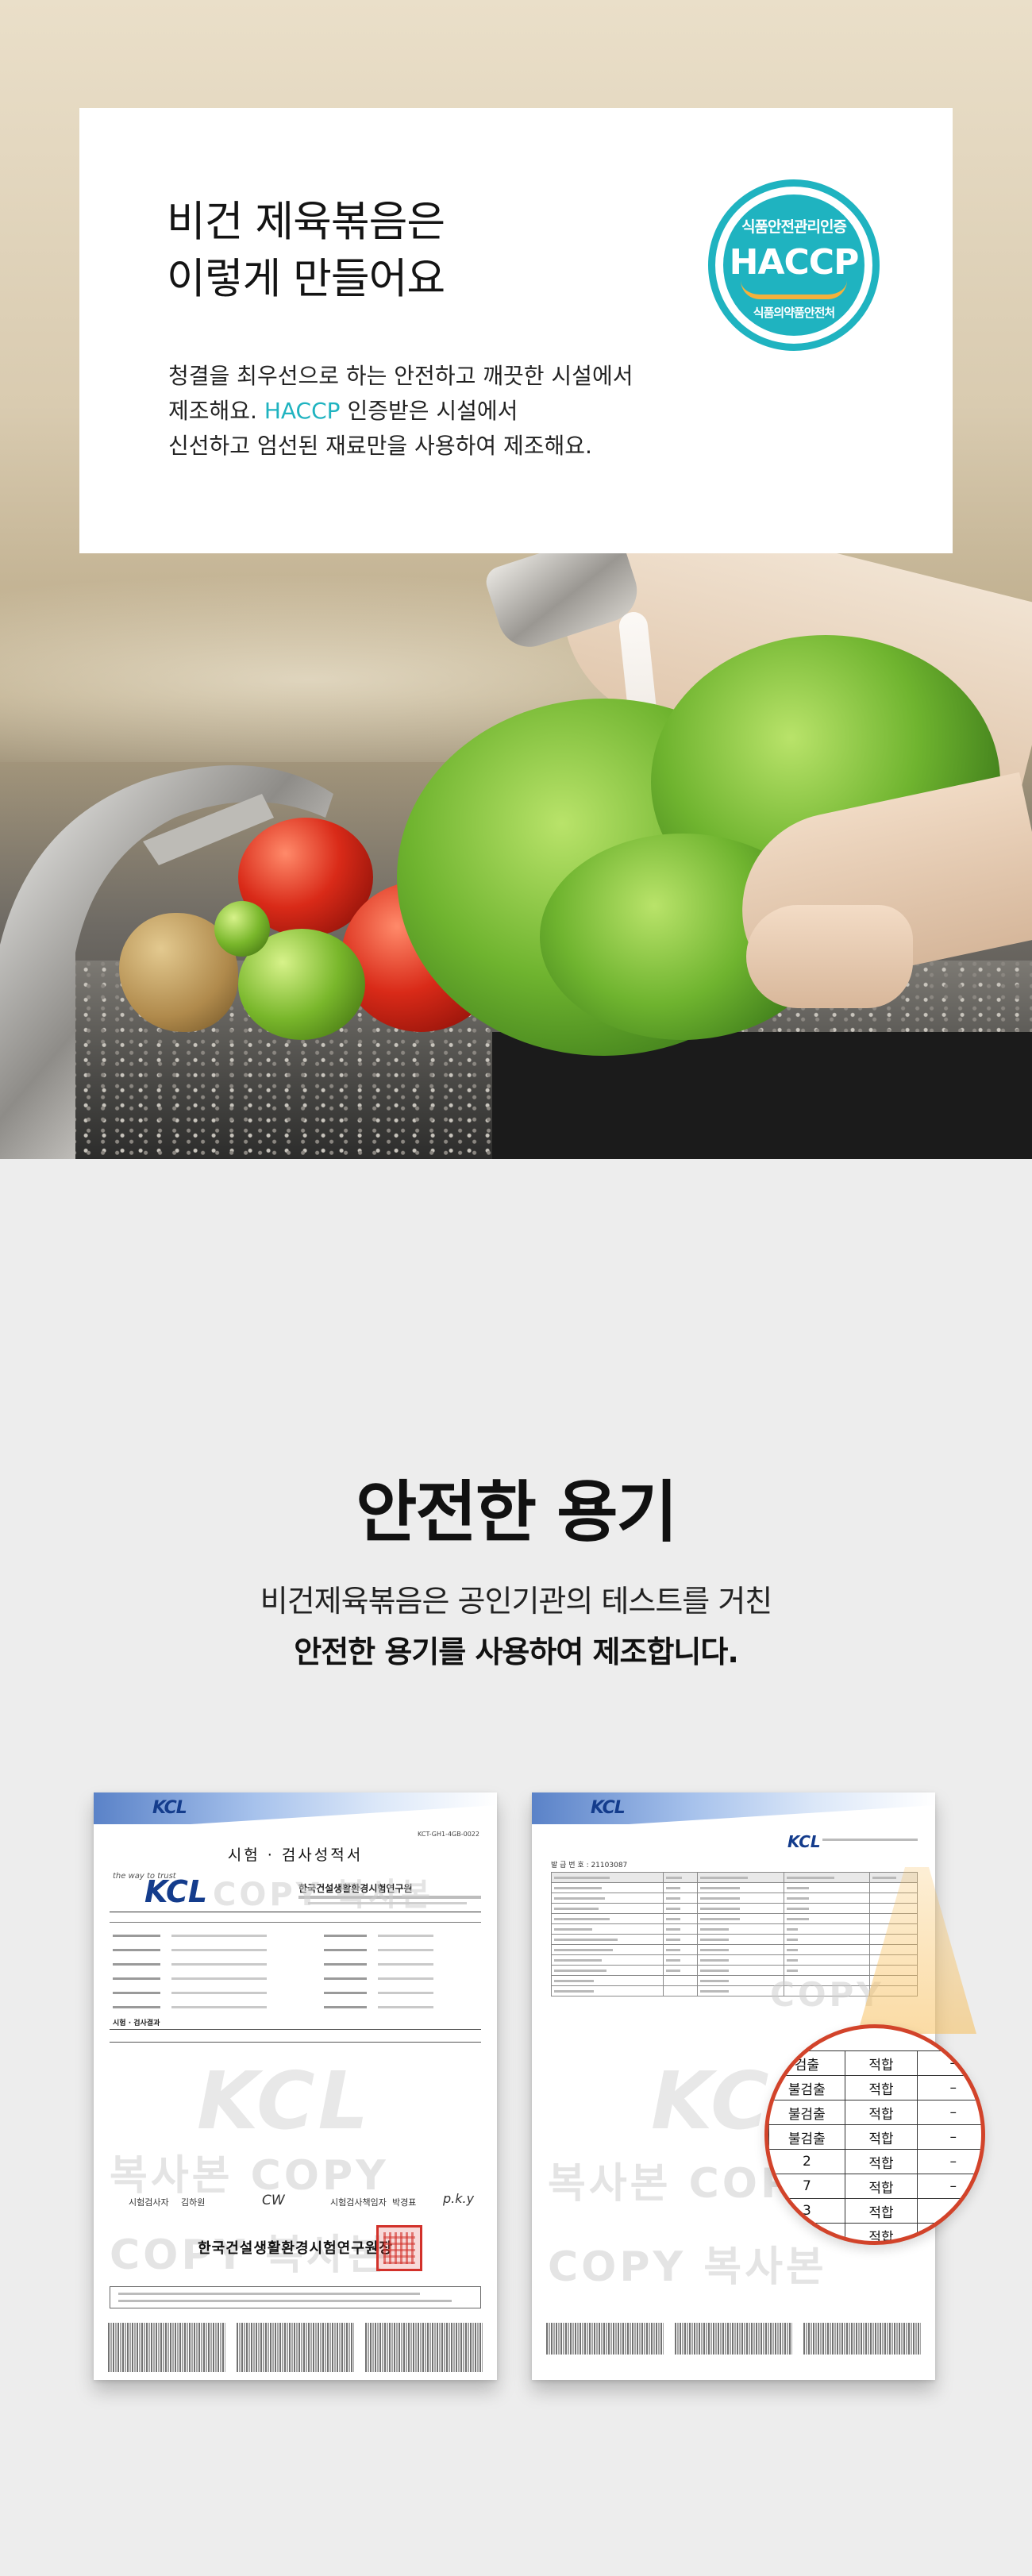  I want to click on title-line: 비건 제육볶음은, so click(306, 222).